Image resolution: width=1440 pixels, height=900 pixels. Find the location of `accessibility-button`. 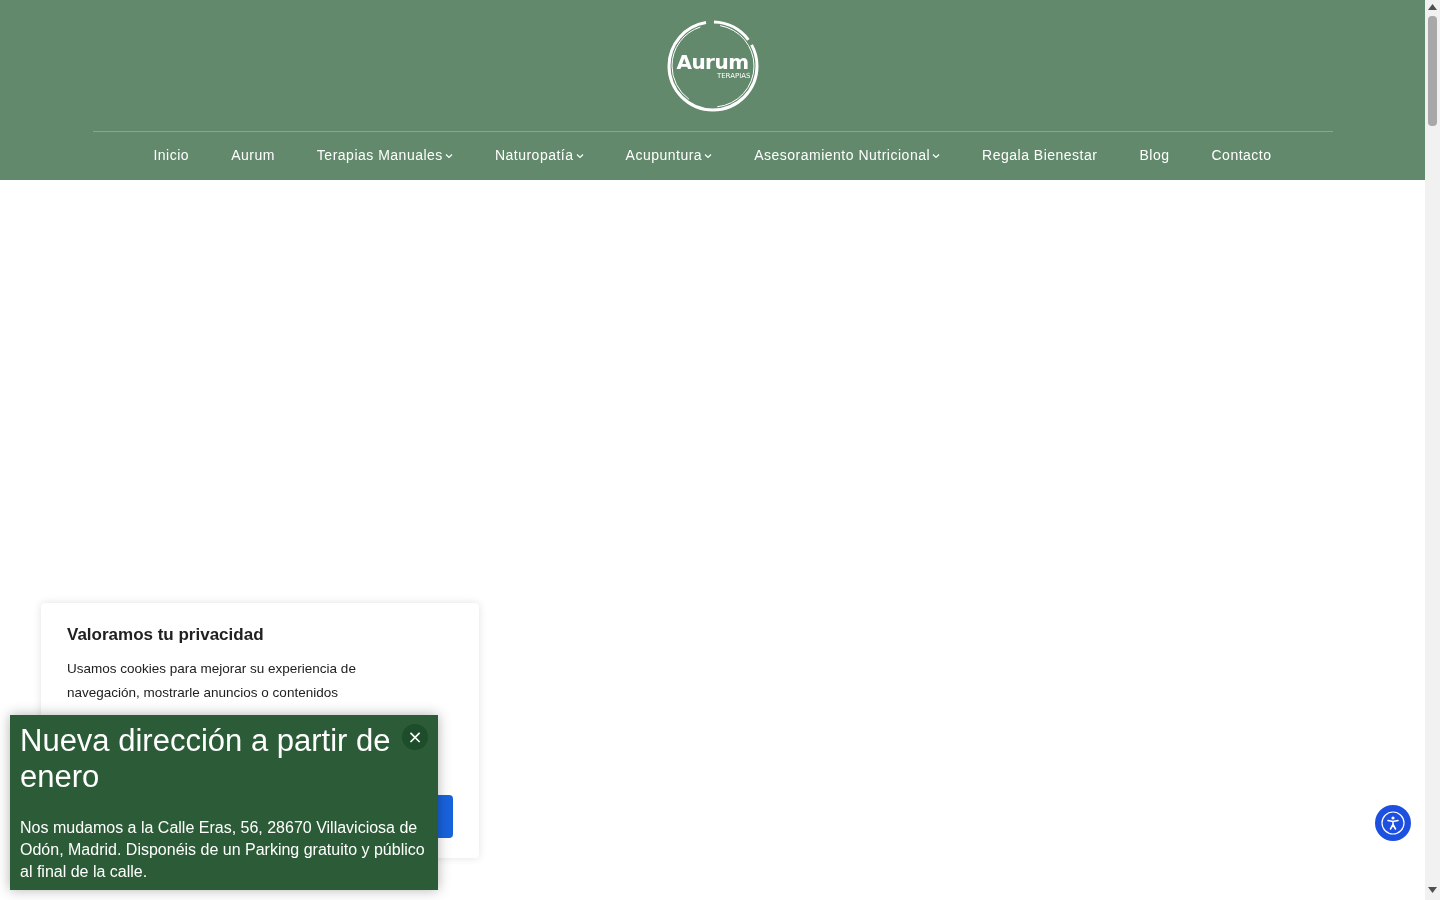

accessibility-button is located at coordinates (1393, 823).